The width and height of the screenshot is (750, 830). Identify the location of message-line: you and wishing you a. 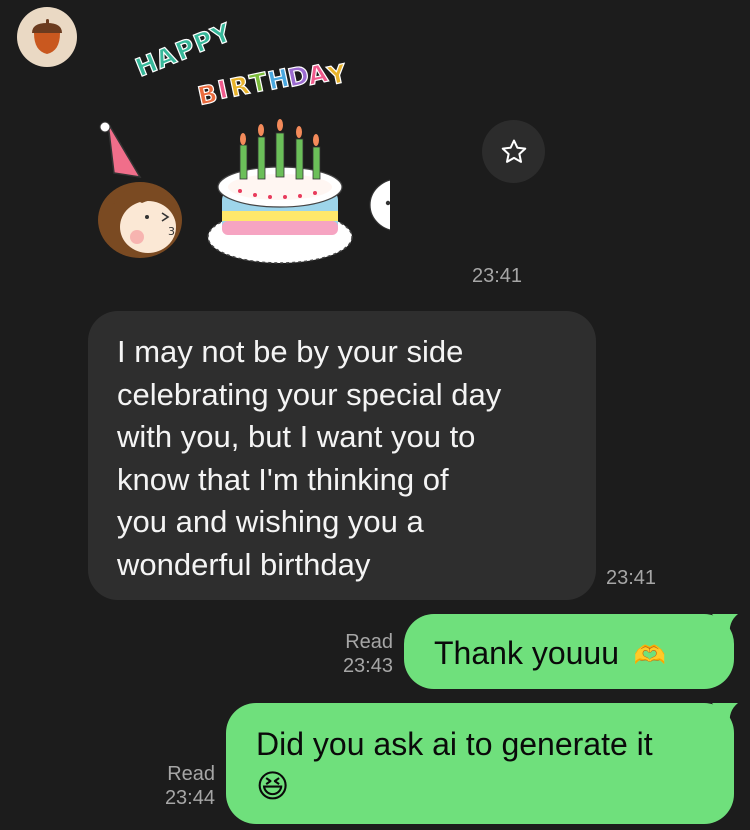
(270, 521).